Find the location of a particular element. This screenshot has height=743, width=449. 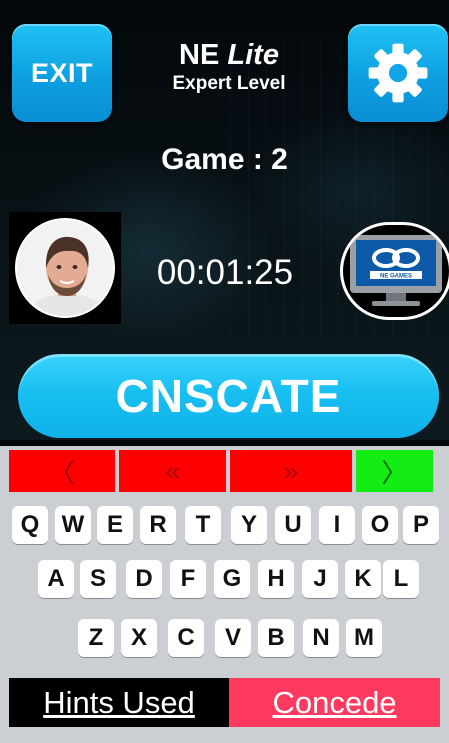

player-avatar-frame is located at coordinates (65, 268).